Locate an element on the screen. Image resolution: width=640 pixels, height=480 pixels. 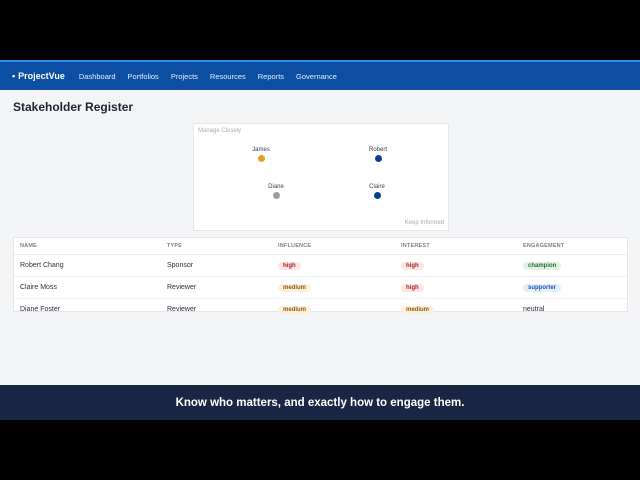
column-header-influence: Influence is located at coordinates (333, 246).